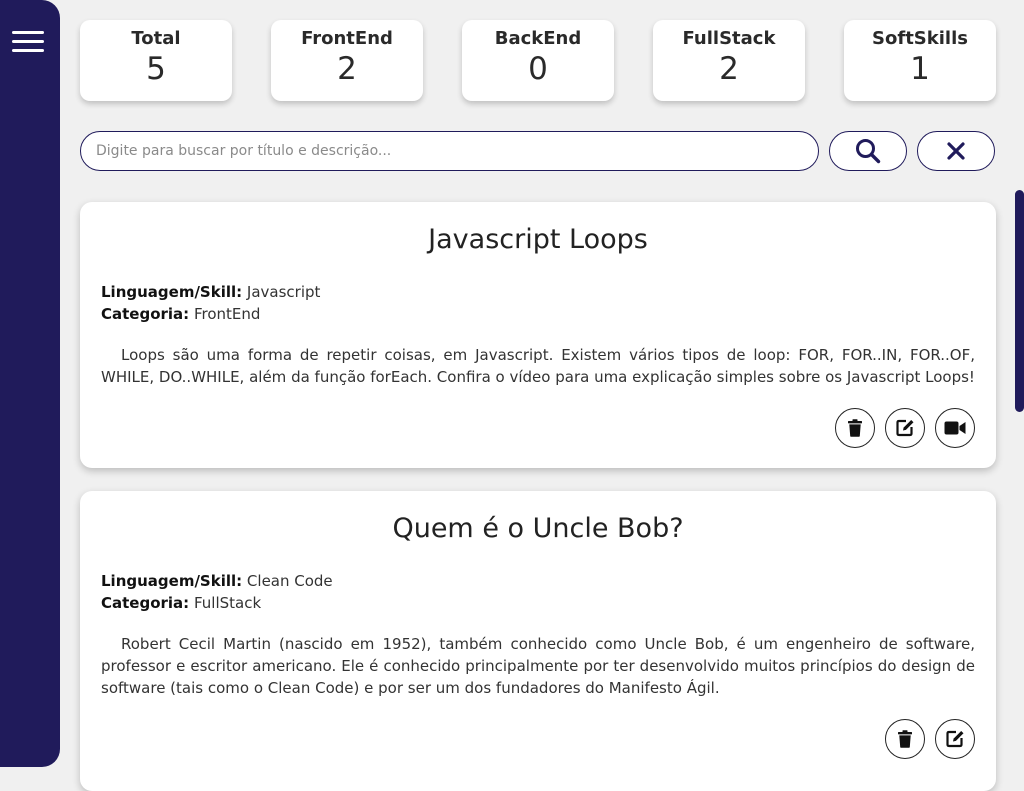  What do you see at coordinates (729, 38) in the screenshot?
I see `stat-label: FullStack` at bounding box center [729, 38].